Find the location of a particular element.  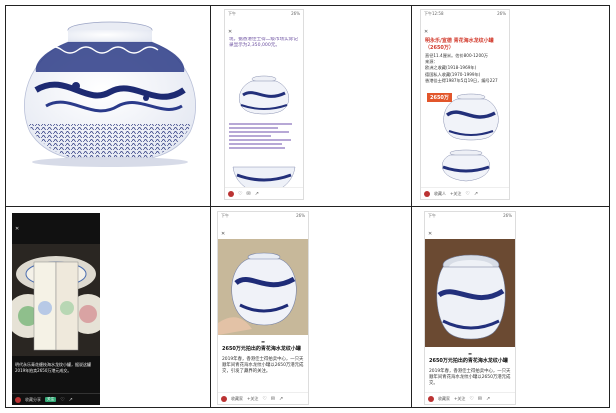

article-title: 明永乐/宣德 青花海水龙纹小罐 （2650万） is located at coordinates (465, 44).